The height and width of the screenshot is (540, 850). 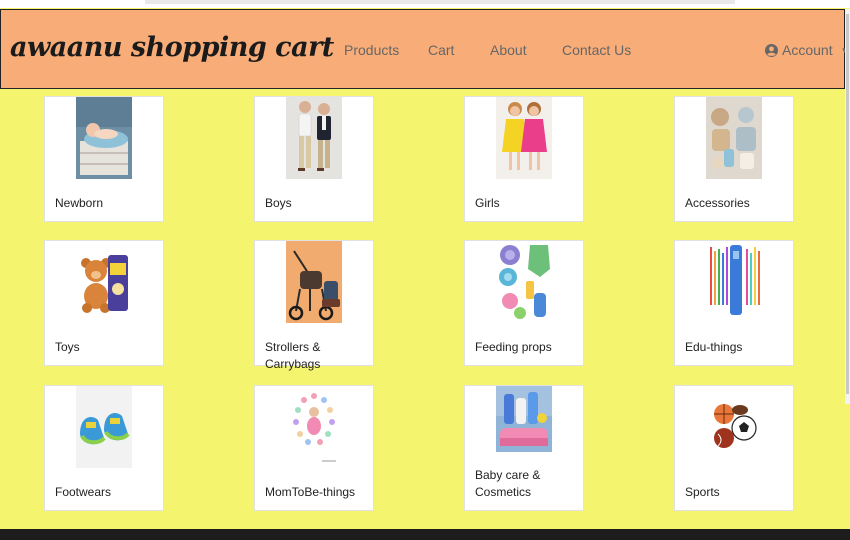 I want to click on strollers-image, so click(x=314, y=282).